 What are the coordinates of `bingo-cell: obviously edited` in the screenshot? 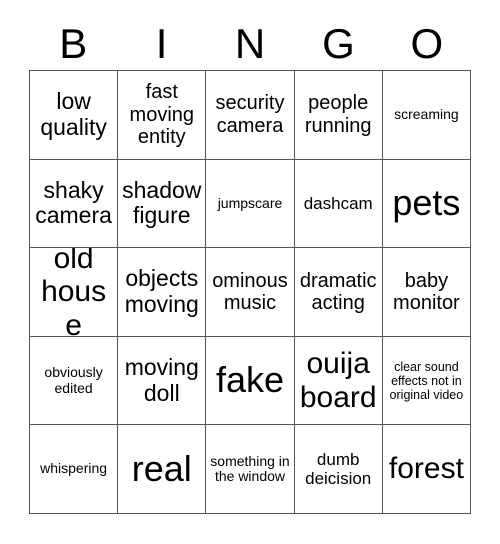 It's located at (74, 381).